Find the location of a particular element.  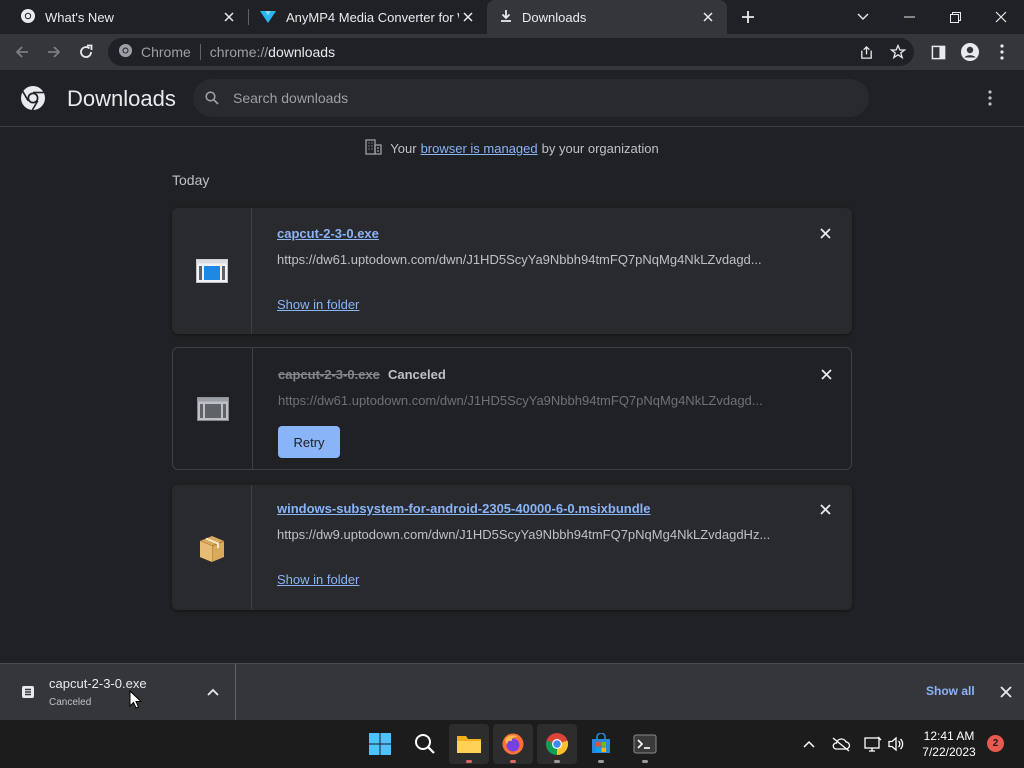

mouse-cursor-icon is located at coordinates (136, 701).